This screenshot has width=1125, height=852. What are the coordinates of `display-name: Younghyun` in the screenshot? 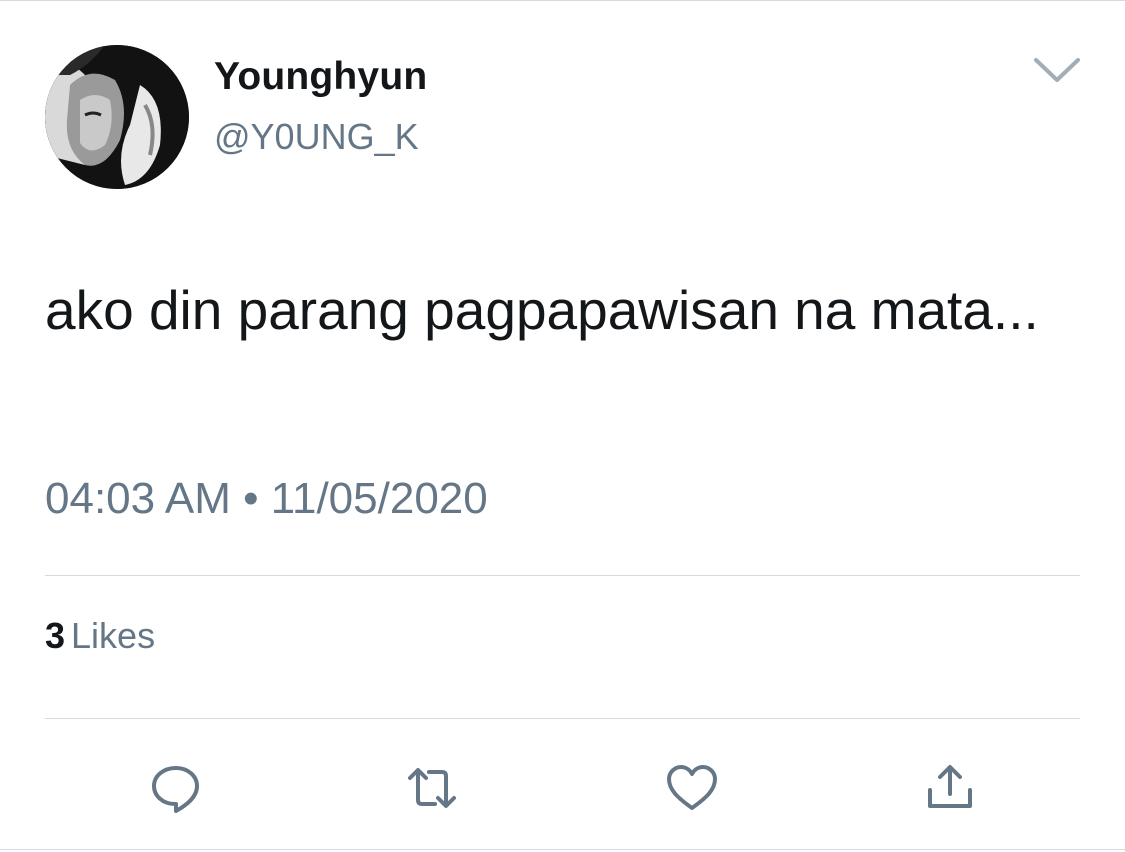 It's located at (320, 77).